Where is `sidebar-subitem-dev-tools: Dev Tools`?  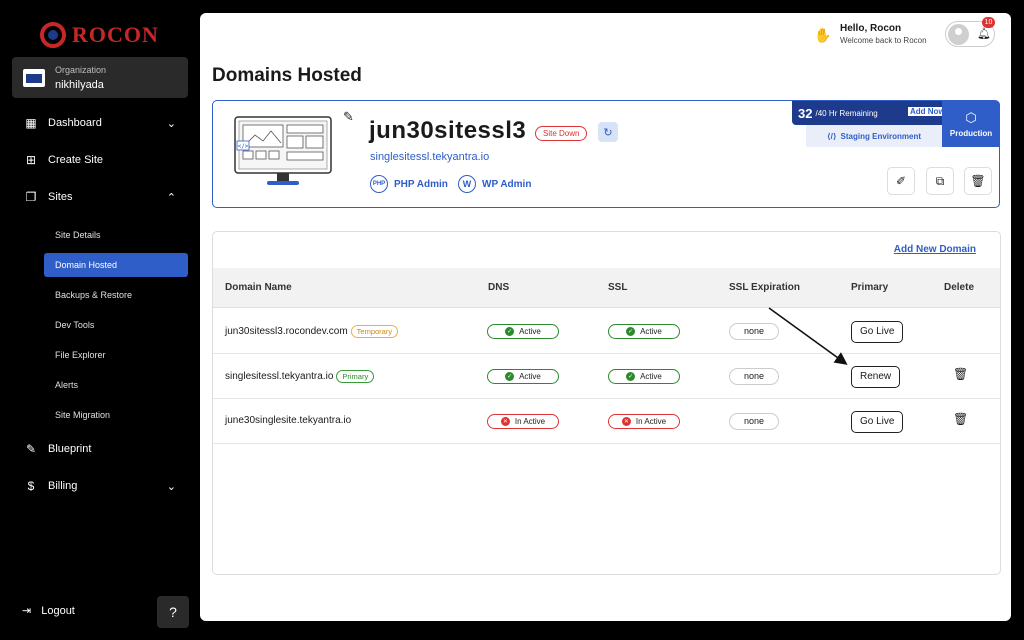 sidebar-subitem-dev-tools: Dev Tools is located at coordinates (116, 325).